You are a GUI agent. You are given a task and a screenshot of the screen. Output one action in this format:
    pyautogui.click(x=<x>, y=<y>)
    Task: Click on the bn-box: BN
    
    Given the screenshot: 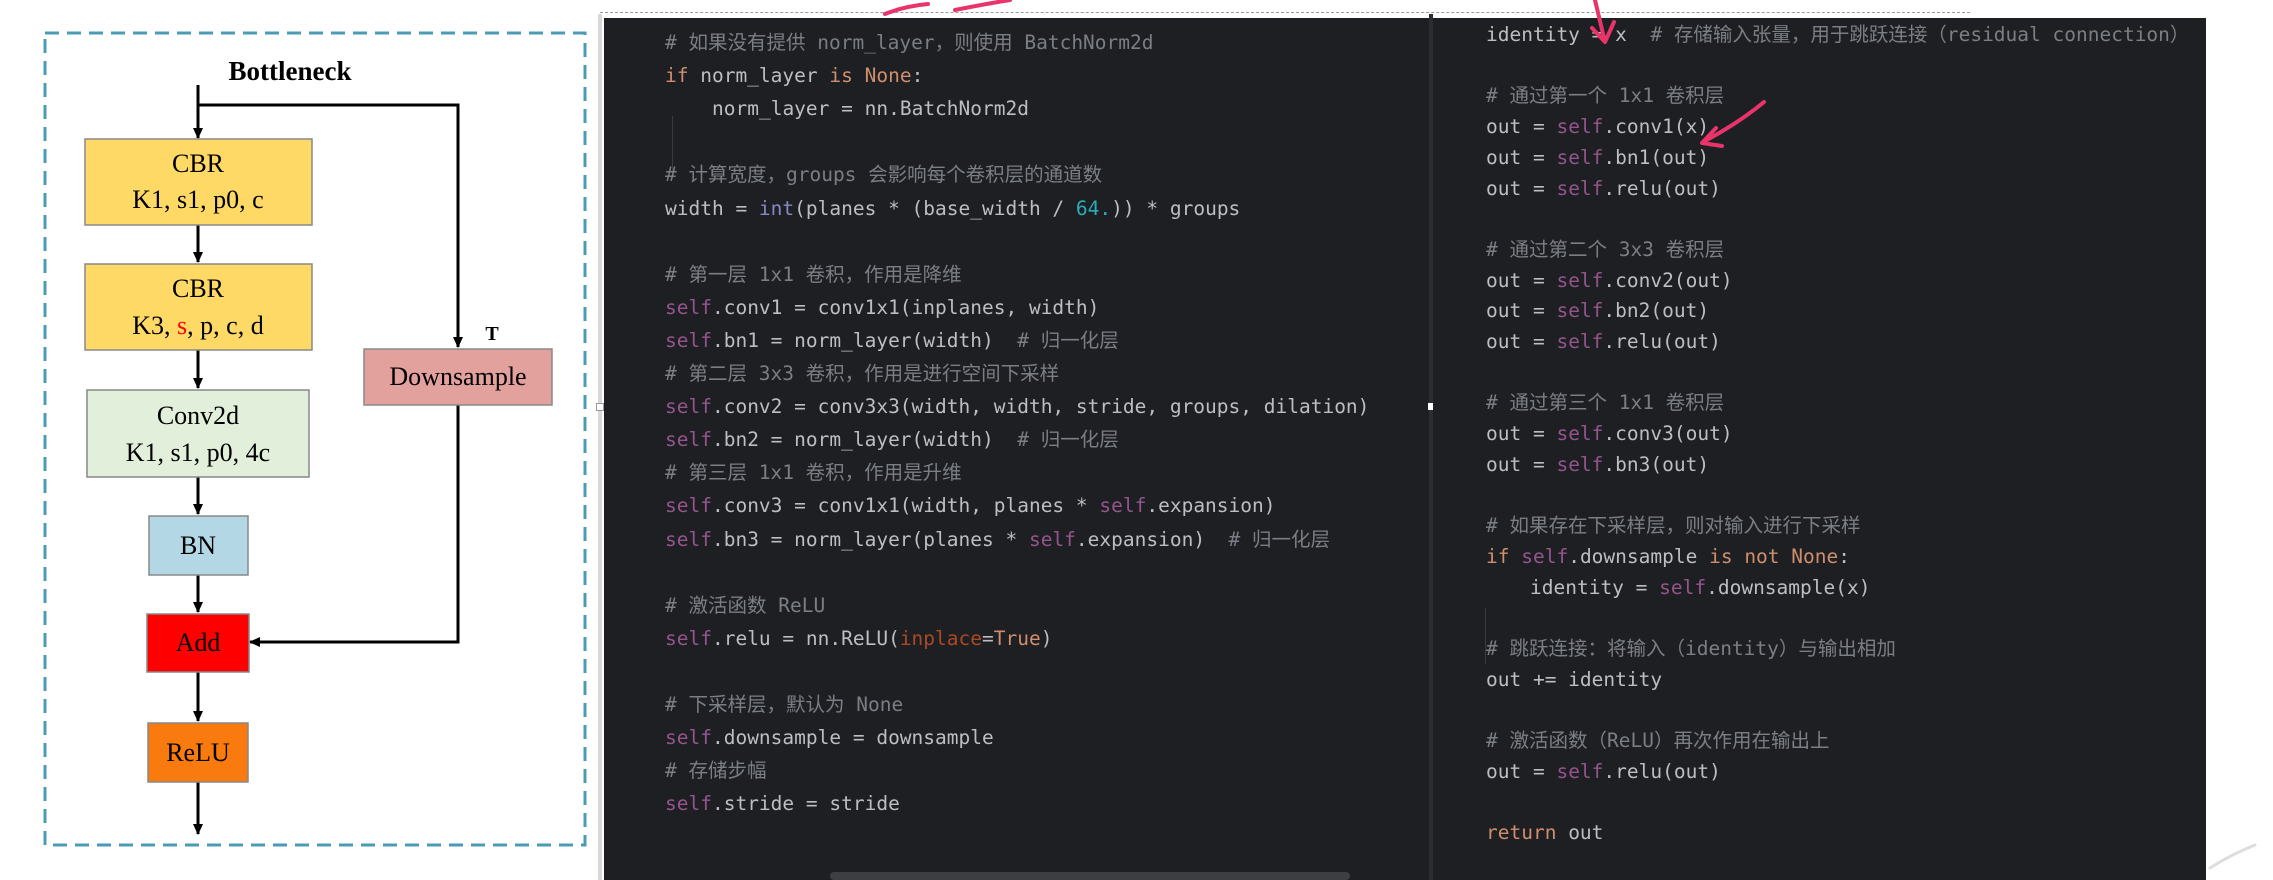 What is the action you would take?
    pyautogui.click(x=198, y=545)
    